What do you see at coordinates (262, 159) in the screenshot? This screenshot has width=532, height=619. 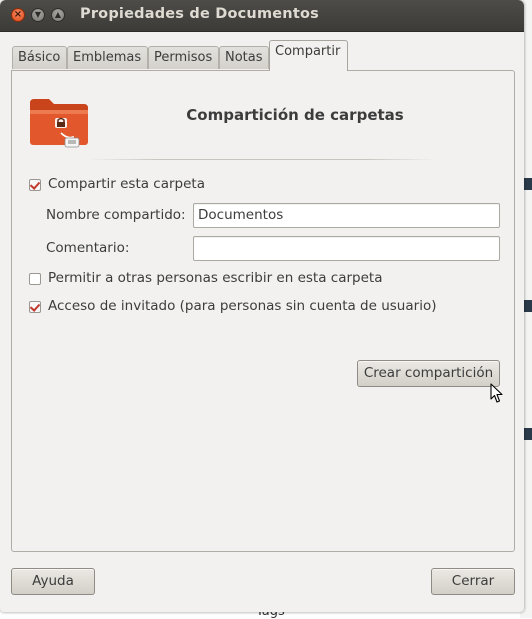 I see `separator` at bounding box center [262, 159].